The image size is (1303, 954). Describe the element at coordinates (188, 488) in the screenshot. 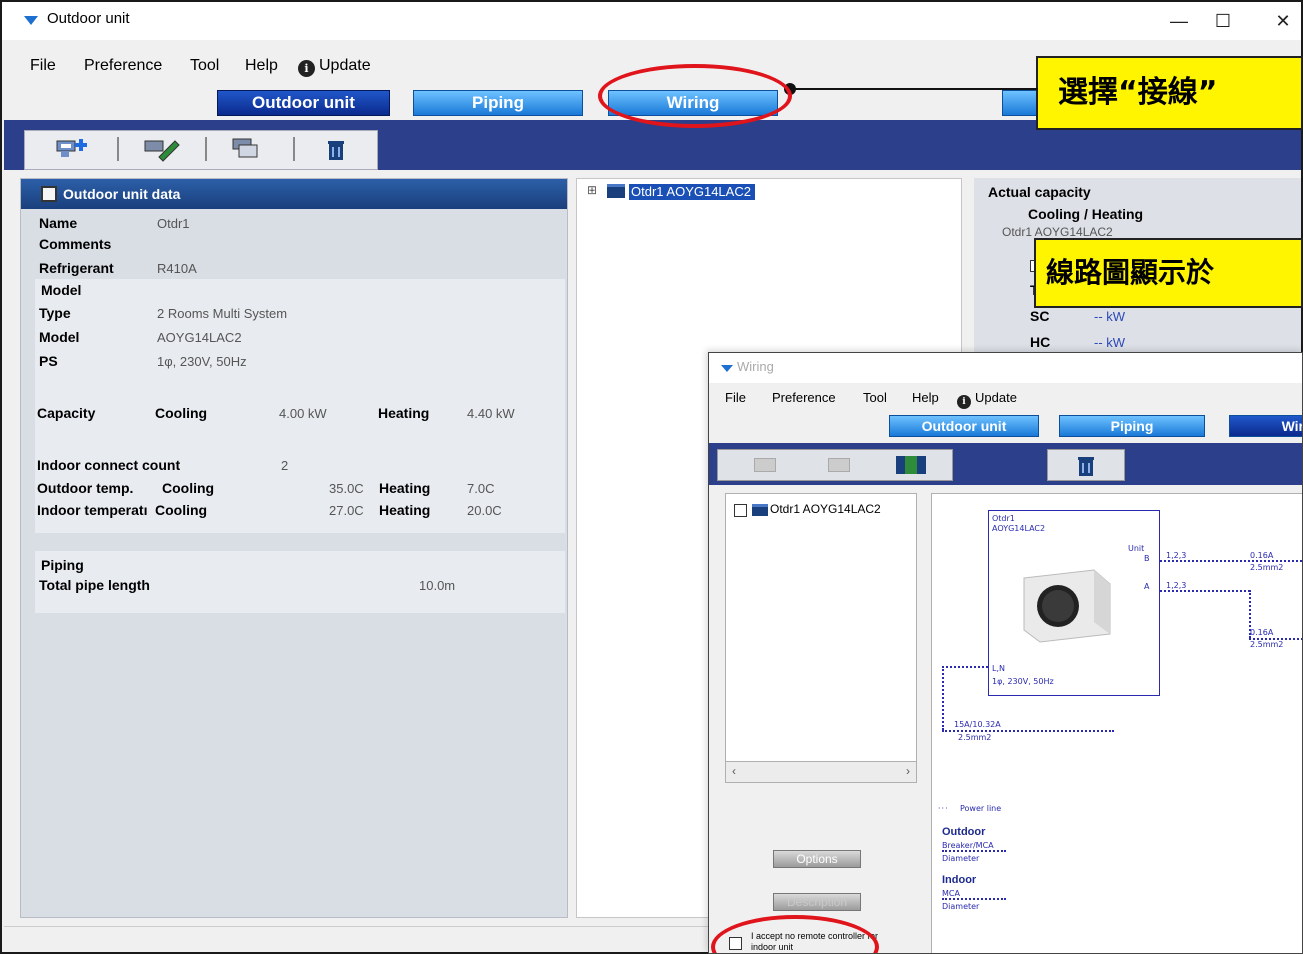

I see `outdoor-temp-cooling-label: Cooling` at that location.